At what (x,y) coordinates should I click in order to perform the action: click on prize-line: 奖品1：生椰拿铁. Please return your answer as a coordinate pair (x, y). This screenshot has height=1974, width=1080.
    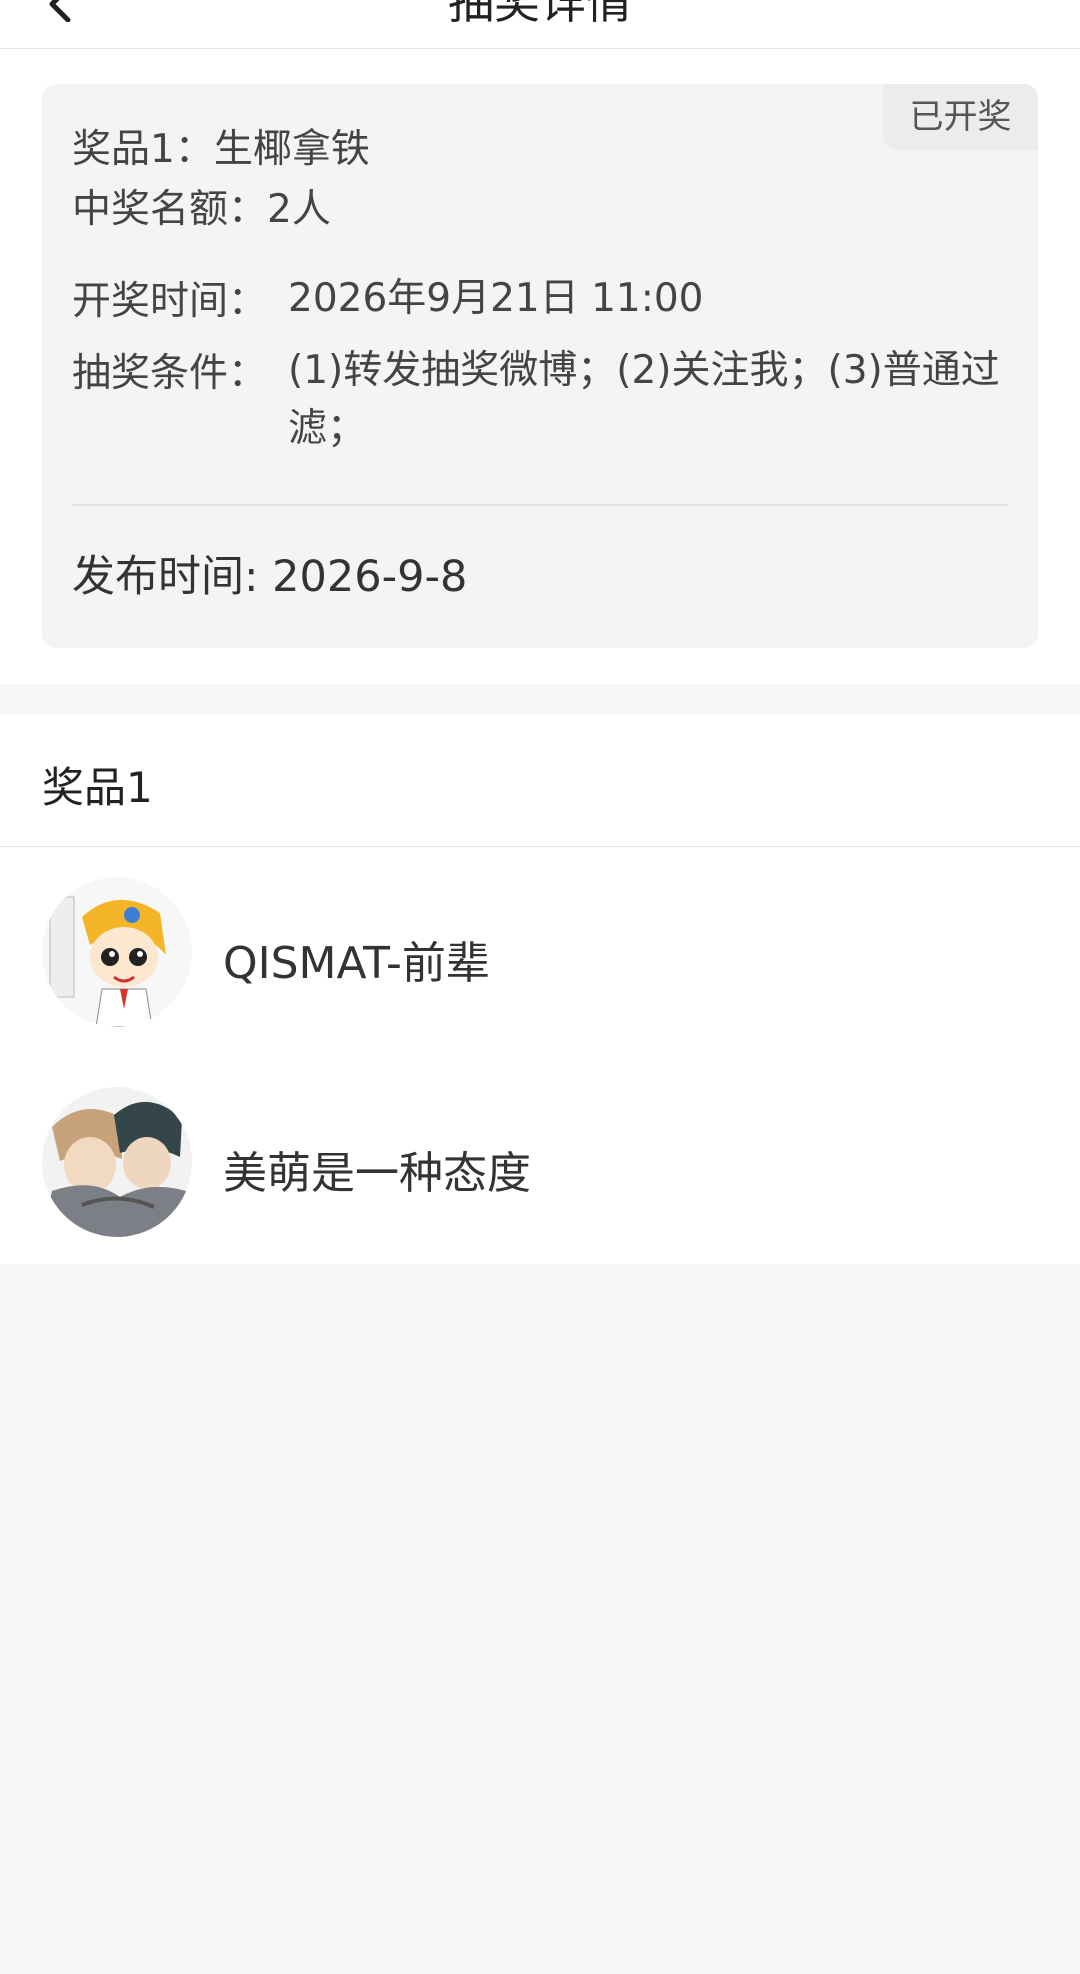
    Looking at the image, I should click on (221, 149).